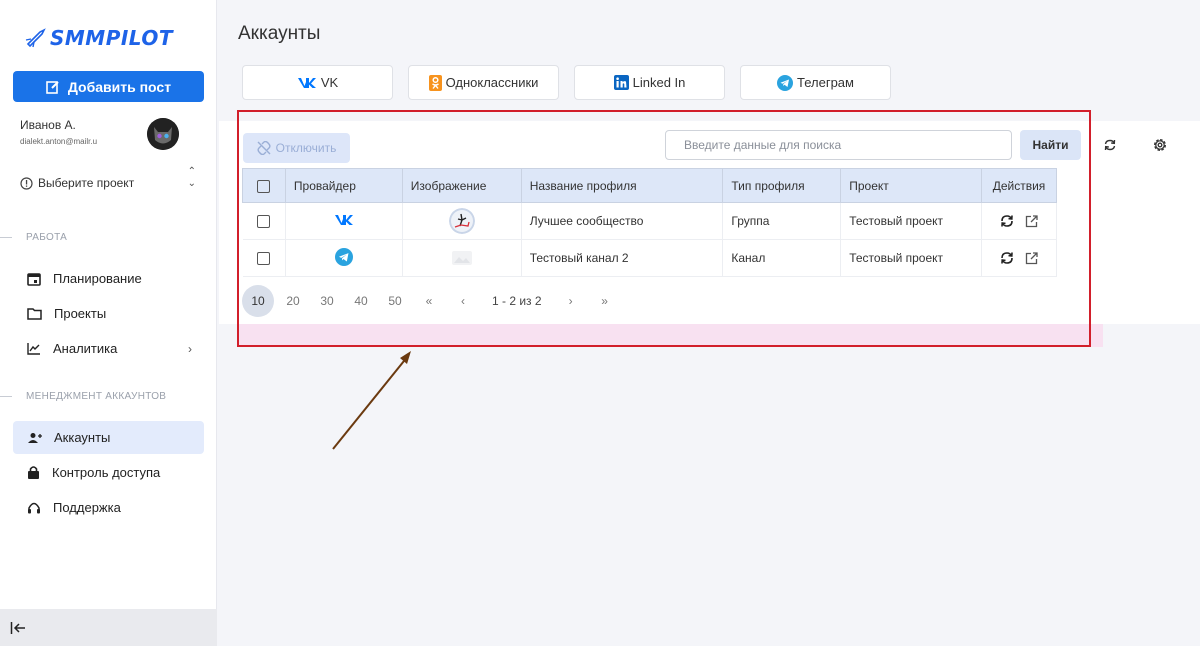  Describe the element at coordinates (329, 82) in the screenshot. I see `tab-label: VK` at that location.